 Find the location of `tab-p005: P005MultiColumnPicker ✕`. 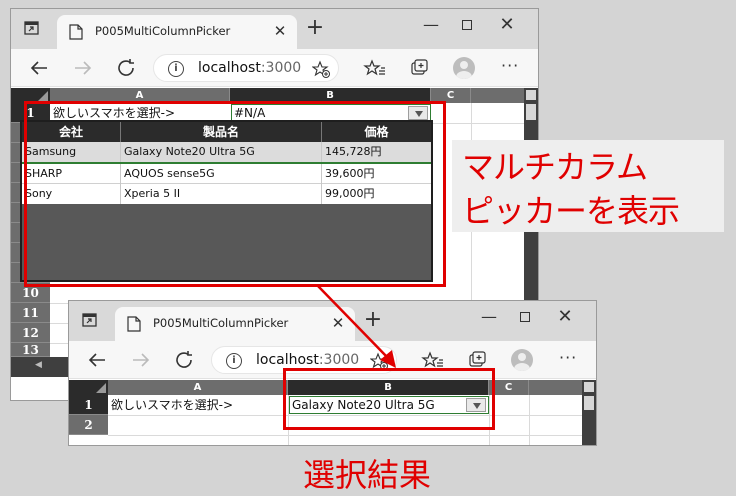

tab-p005: P005MultiColumnPicker ✕ is located at coordinates (177, 32).